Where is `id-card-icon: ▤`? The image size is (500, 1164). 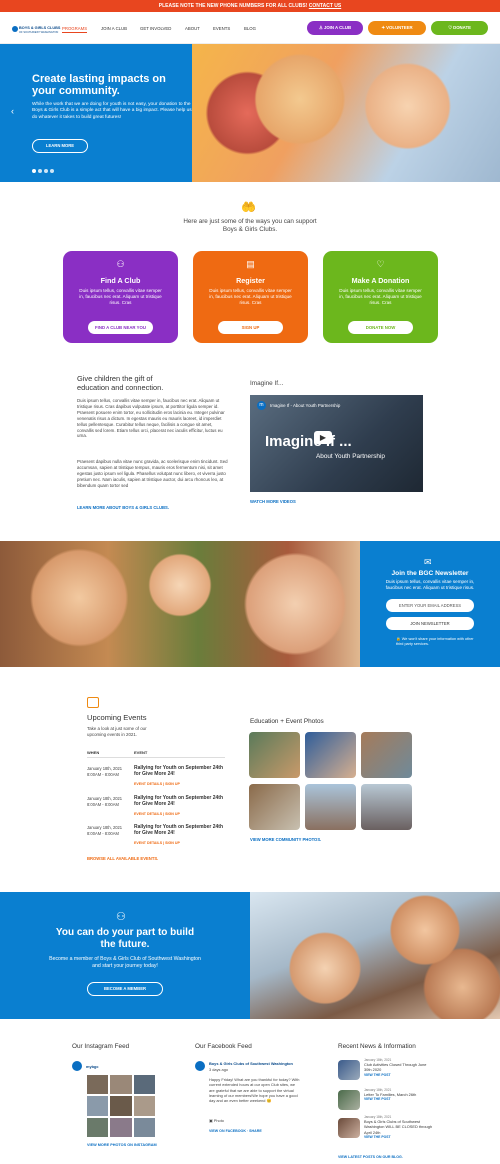
id-card-icon: ▤ is located at coordinates (250, 264).